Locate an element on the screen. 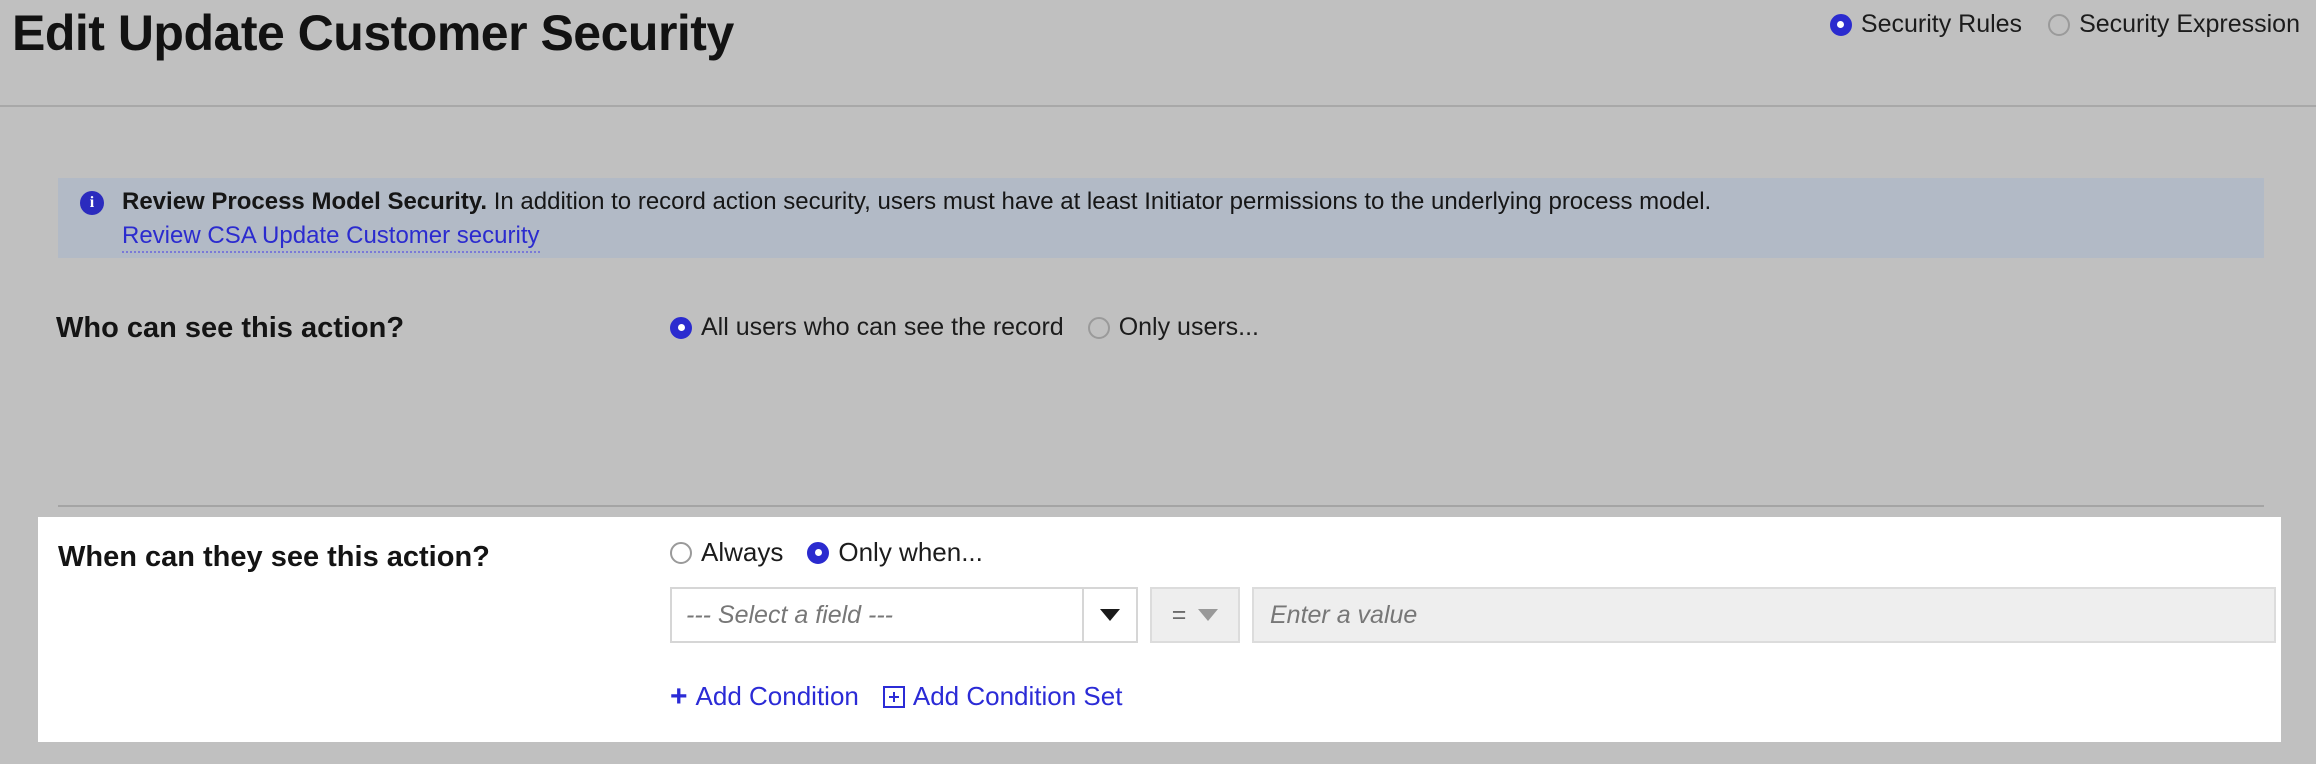  mode-option-label: Security Rules is located at coordinates (1941, 24).